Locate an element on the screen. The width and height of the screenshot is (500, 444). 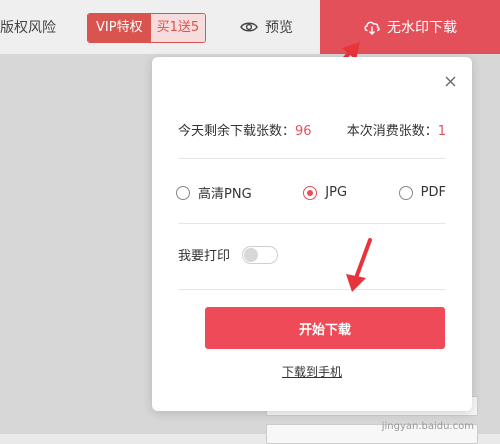
watermark-text: jingyan.baidu.com is located at coordinates (427, 426).